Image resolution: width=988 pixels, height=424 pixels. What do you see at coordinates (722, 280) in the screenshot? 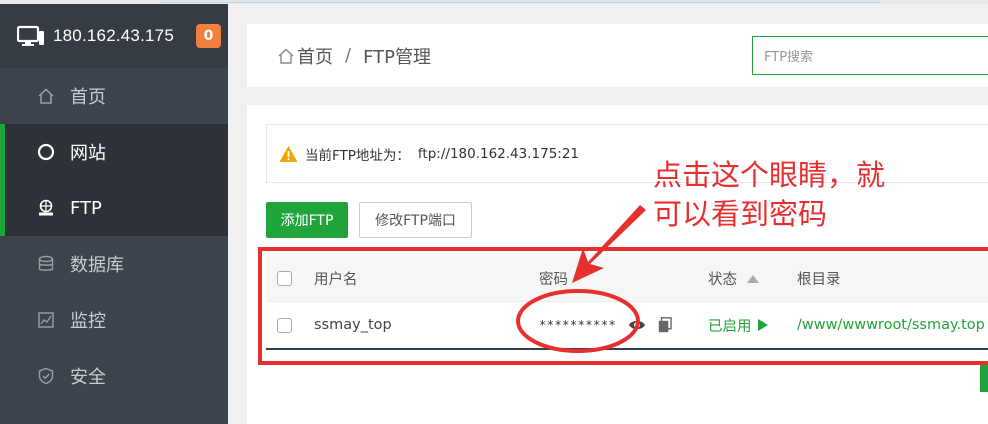
I see `column-status-label: 状态` at bounding box center [722, 280].